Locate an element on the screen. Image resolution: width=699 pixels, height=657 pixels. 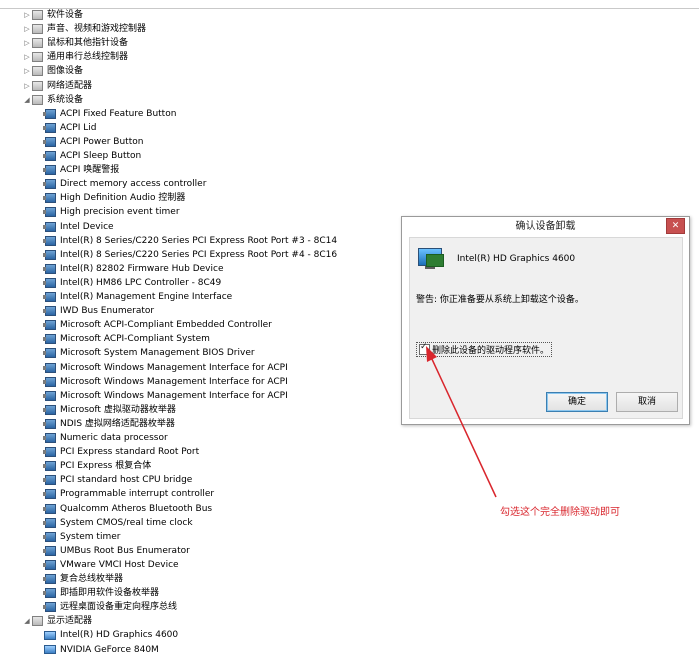
delete-driver-checkbox is located at coordinates (424, 348).